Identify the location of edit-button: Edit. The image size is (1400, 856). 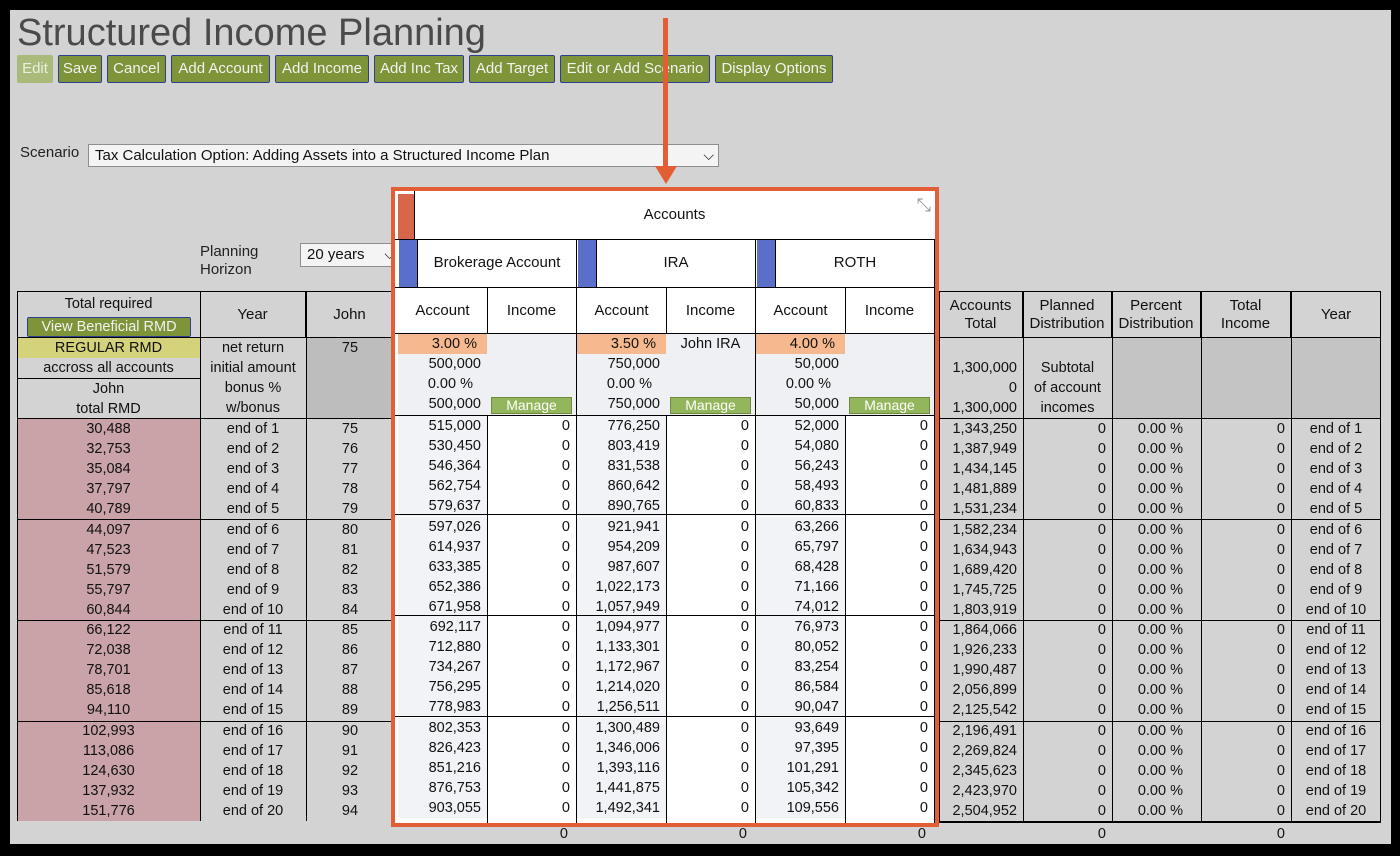
(35, 69).